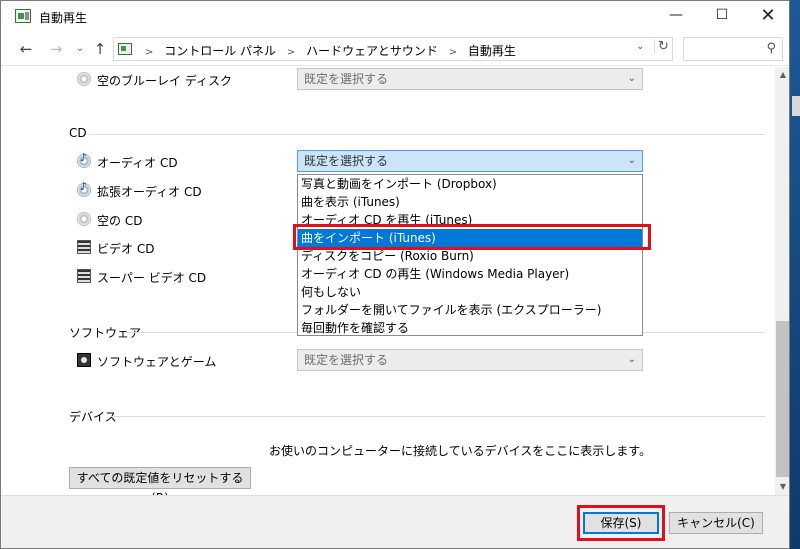  What do you see at coordinates (427, 134) in the screenshot?
I see `cd-section-divider` at bounding box center [427, 134].